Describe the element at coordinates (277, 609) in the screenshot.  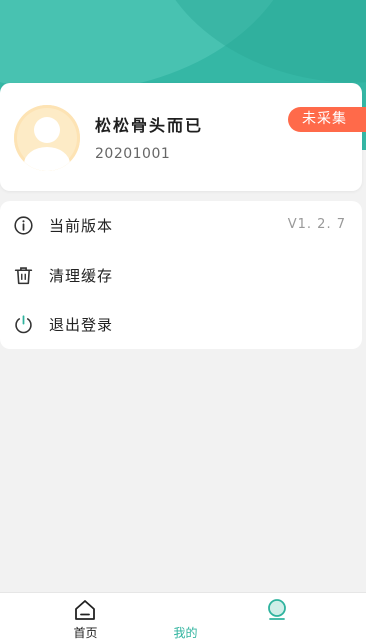
I see `user-icon` at that location.